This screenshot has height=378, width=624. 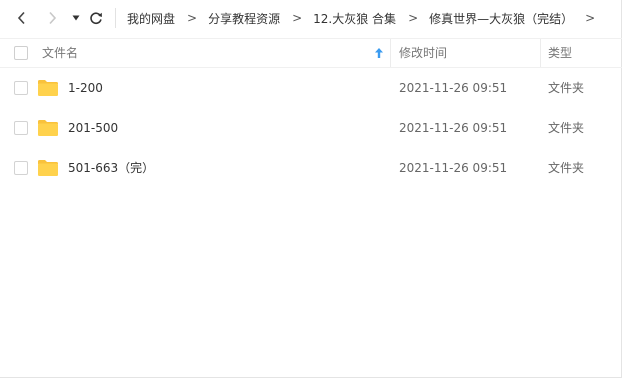 I want to click on forward-button, so click(x=52, y=18).